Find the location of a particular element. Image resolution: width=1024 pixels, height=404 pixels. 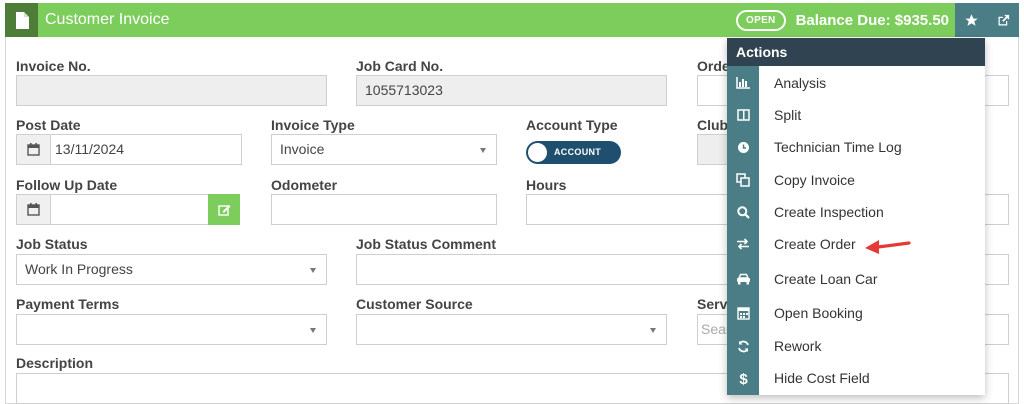

menu-item-hide-cost-field: $ Hide Cost Field is located at coordinates (856, 378).